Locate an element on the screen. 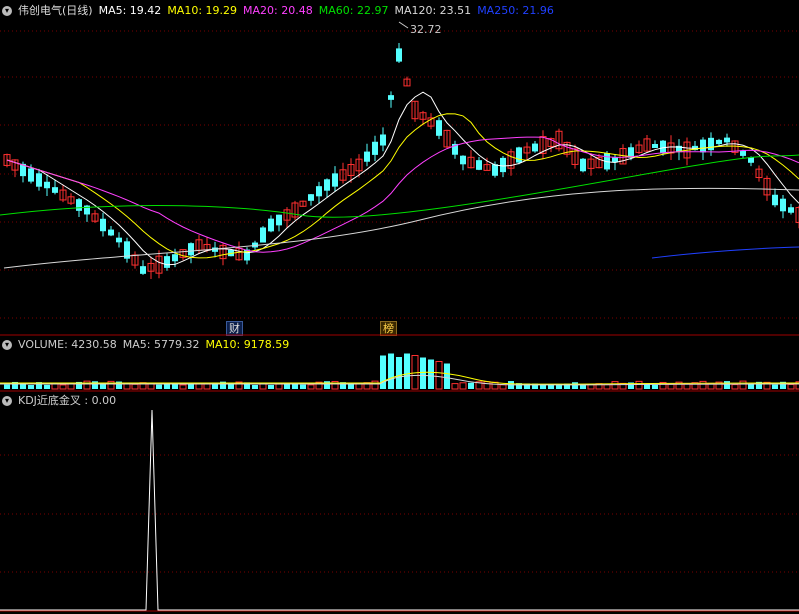  ma60-line is located at coordinates (399, 186).